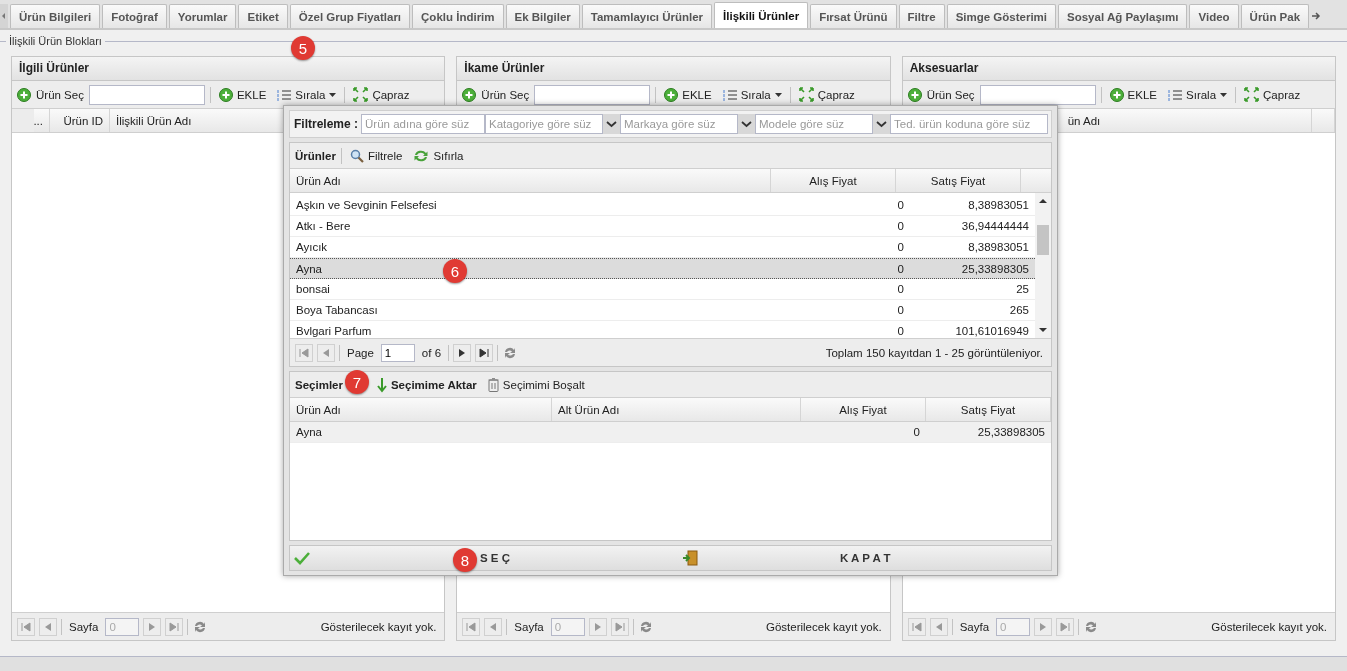 The width and height of the screenshot is (1347, 671). What do you see at coordinates (315, 155) in the screenshot?
I see `products-title: Ürünler` at bounding box center [315, 155].